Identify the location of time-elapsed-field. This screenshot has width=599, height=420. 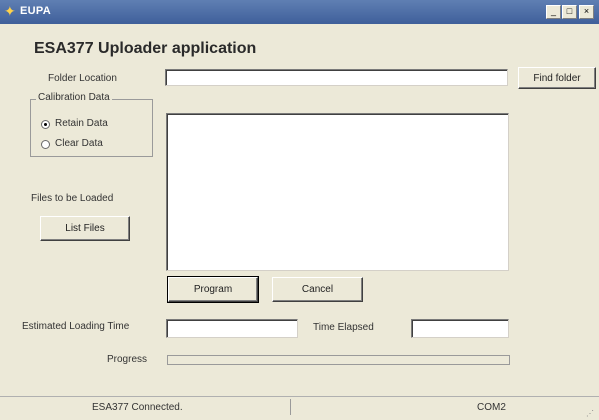
(460, 328).